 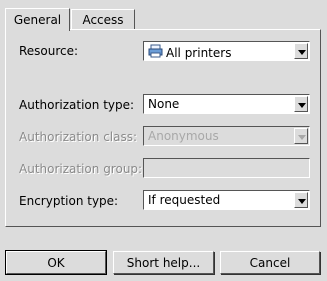 What do you see at coordinates (81, 169) in the screenshot?
I see `auth-group-label: Authorization group:` at bounding box center [81, 169].